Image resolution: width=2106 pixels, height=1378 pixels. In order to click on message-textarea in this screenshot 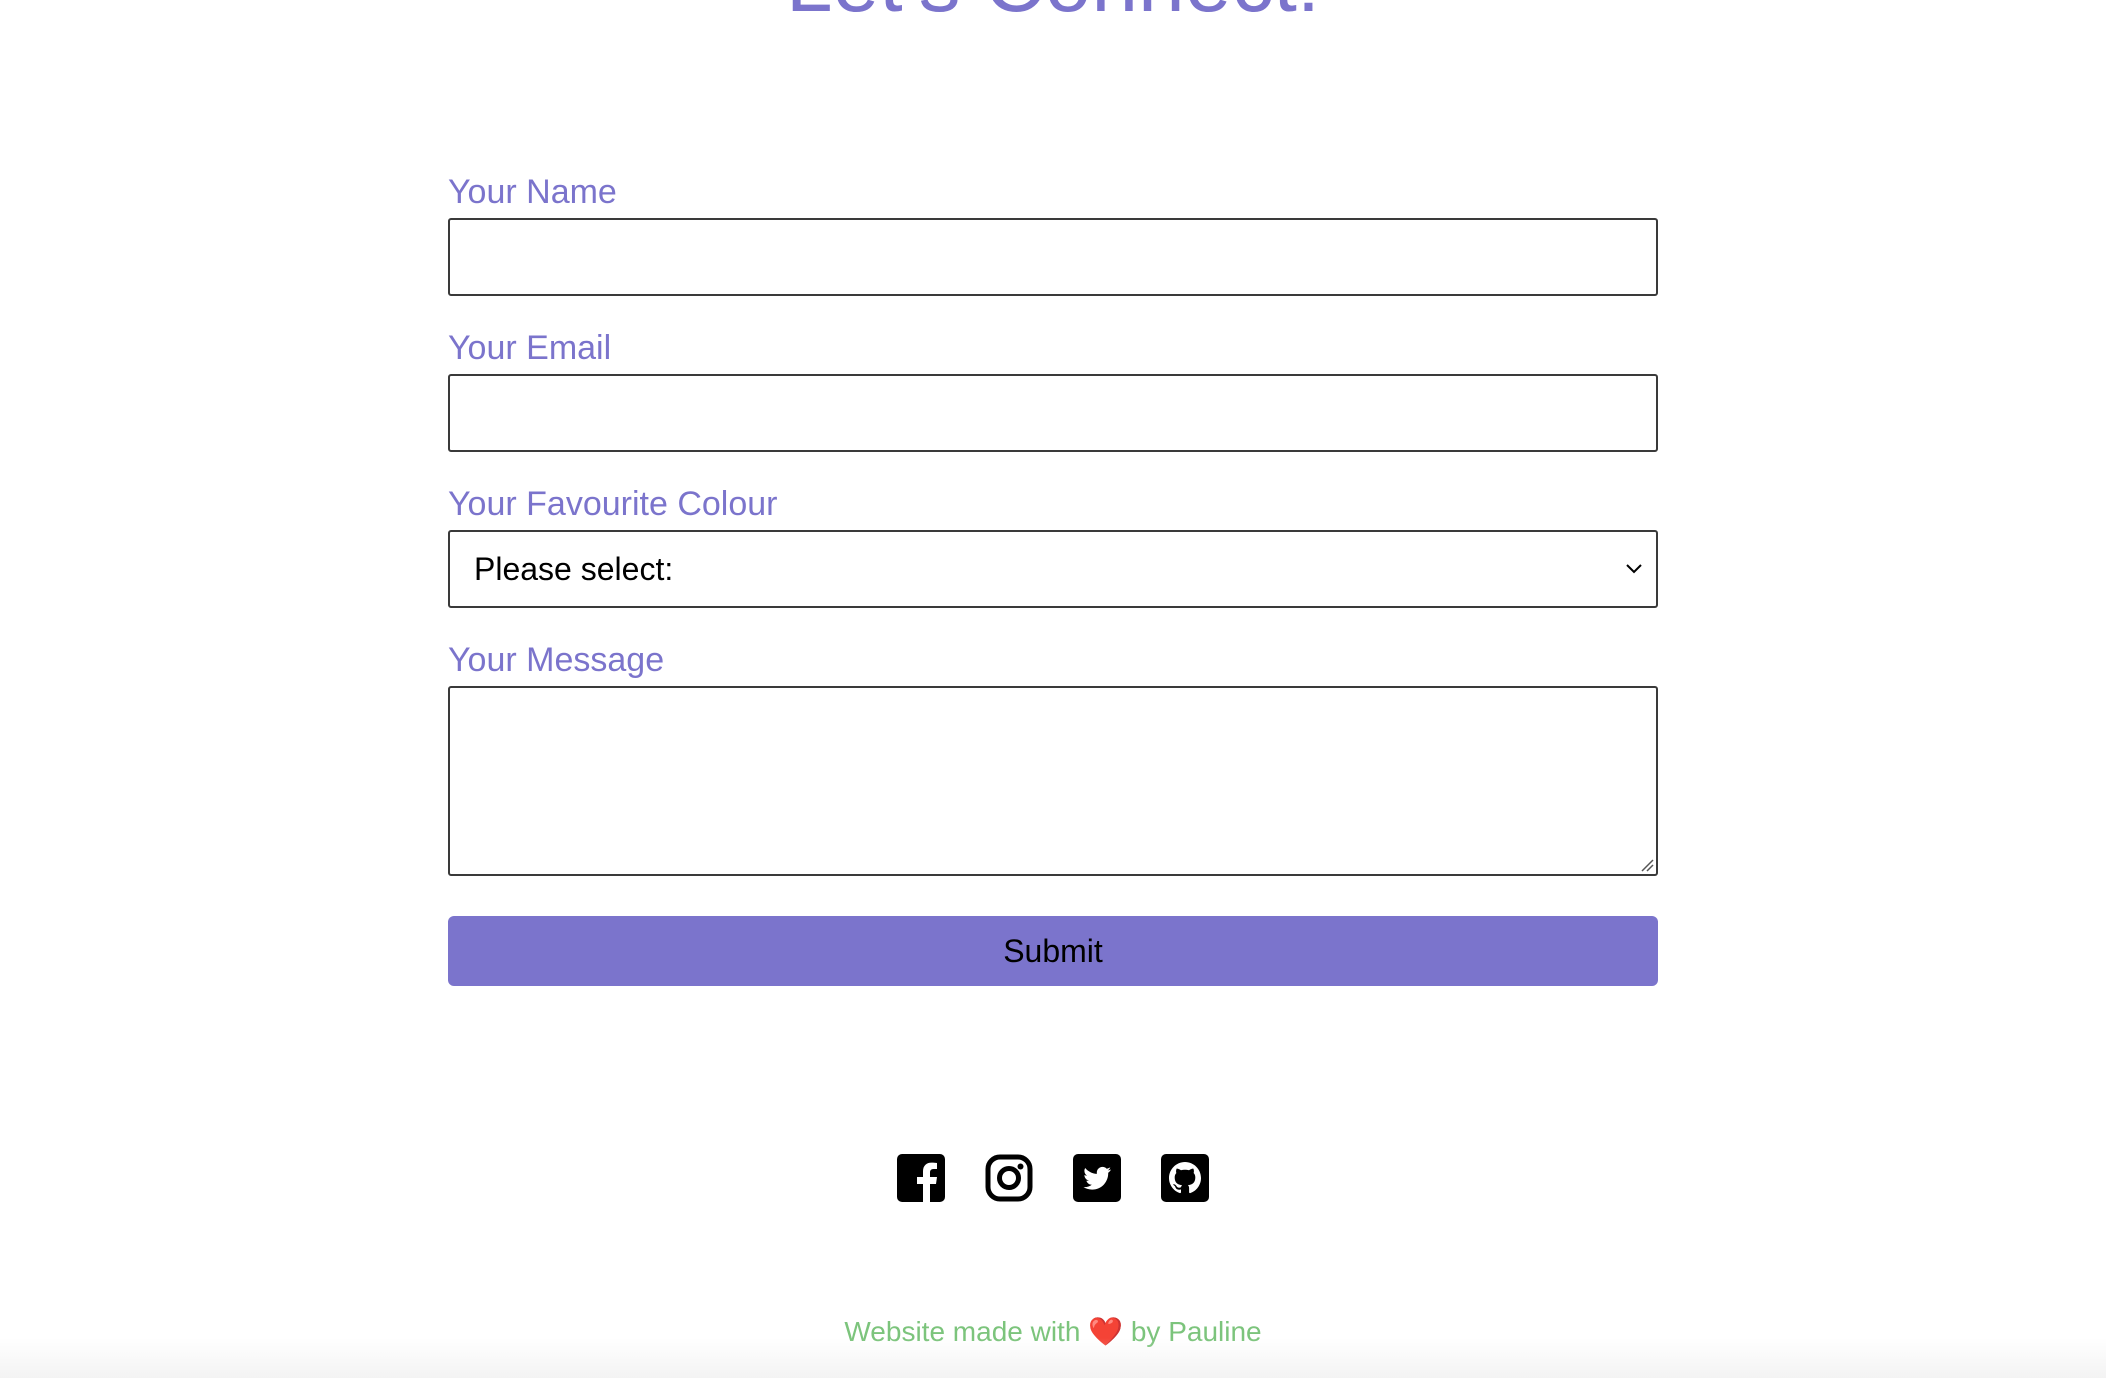, I will do `click(1053, 781)`.